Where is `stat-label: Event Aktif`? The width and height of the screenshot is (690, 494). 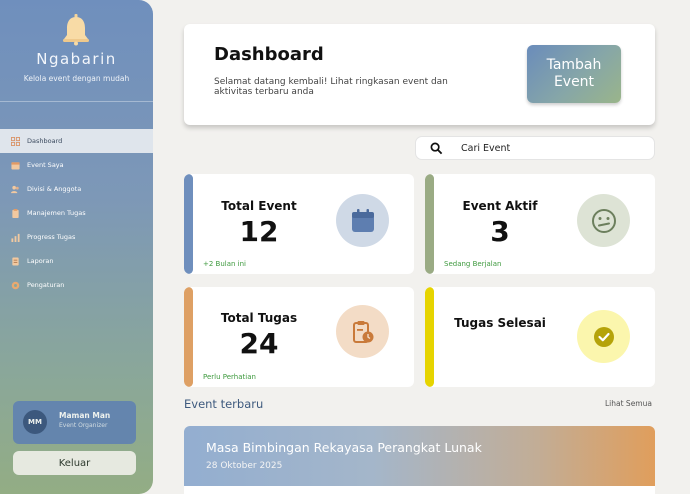
stat-label: Event Aktif is located at coordinates (500, 206).